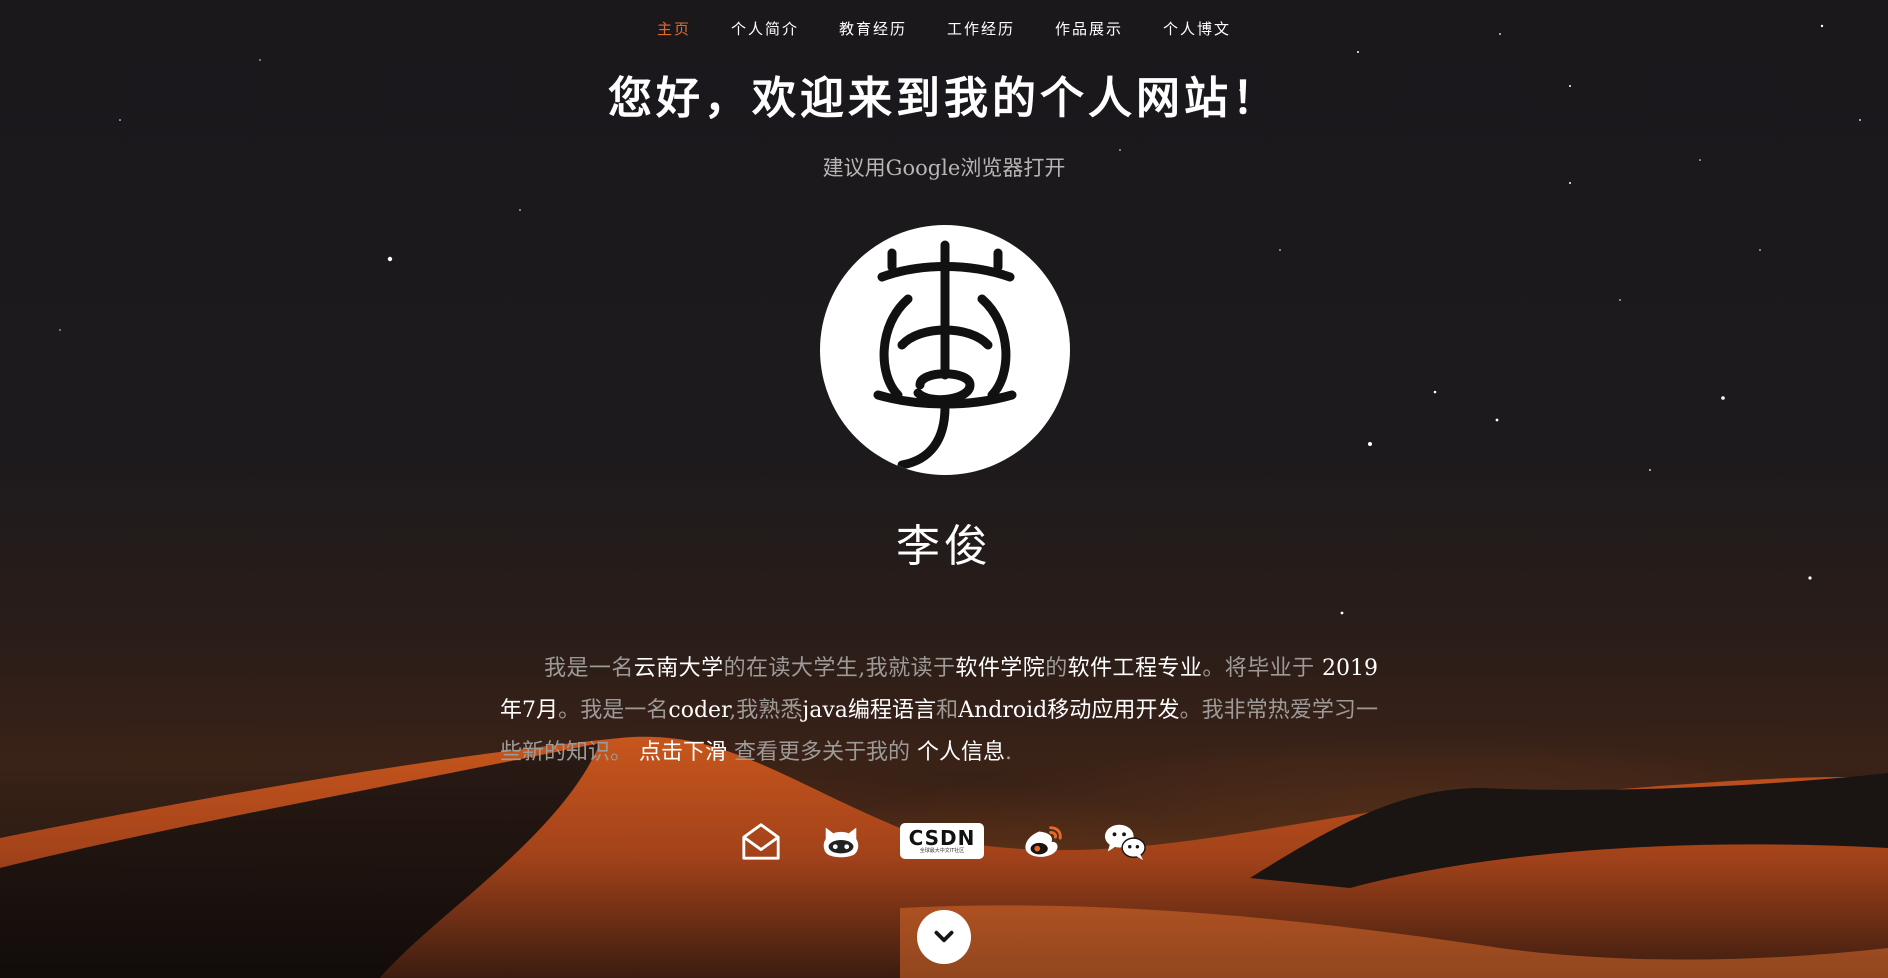 This screenshot has height=978, width=1888. What do you see at coordinates (947, 710) in the screenshot?
I see `intro-text: 和` at bounding box center [947, 710].